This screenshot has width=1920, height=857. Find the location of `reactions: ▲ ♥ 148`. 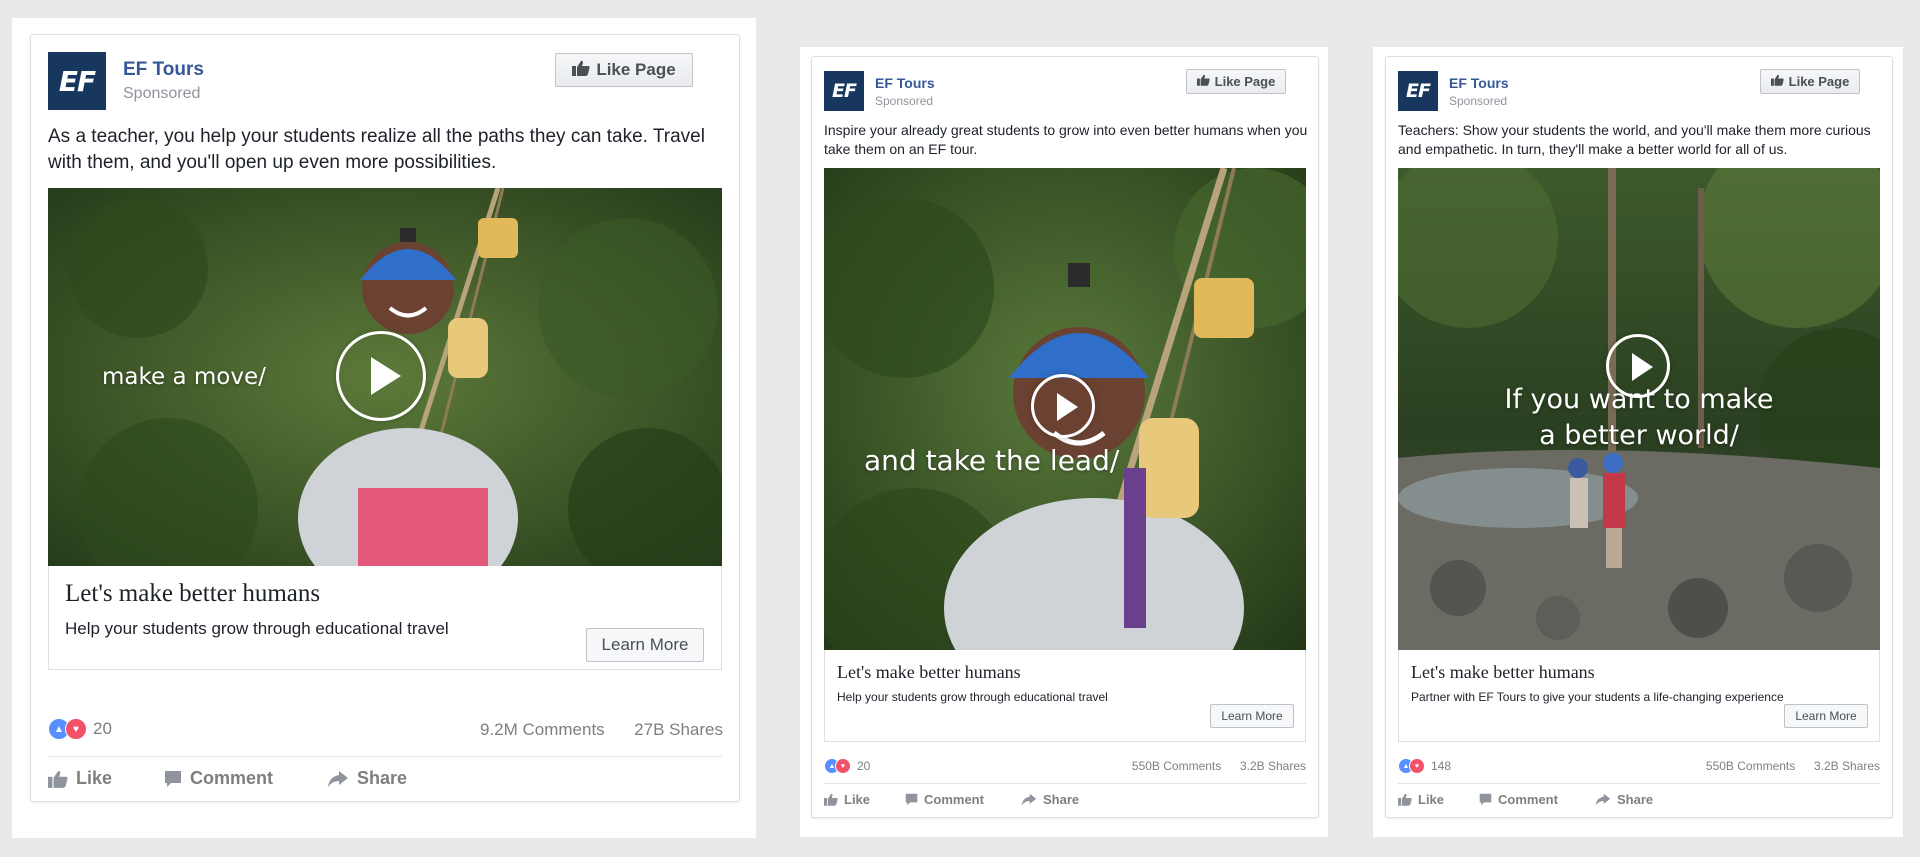

reactions: ▲ ♥ 148 is located at coordinates (1424, 766).